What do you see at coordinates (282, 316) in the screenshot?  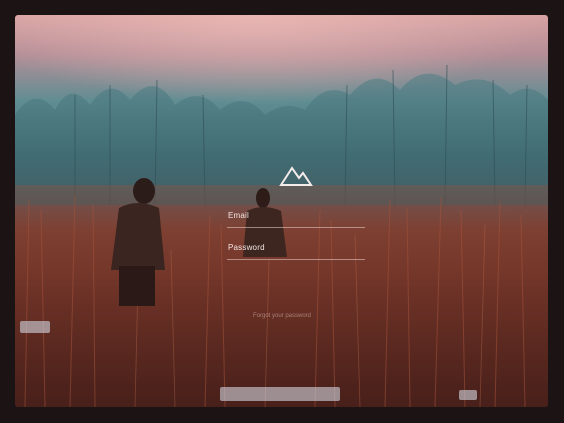 I see `forgot-password-link: Forgot your password` at bounding box center [282, 316].